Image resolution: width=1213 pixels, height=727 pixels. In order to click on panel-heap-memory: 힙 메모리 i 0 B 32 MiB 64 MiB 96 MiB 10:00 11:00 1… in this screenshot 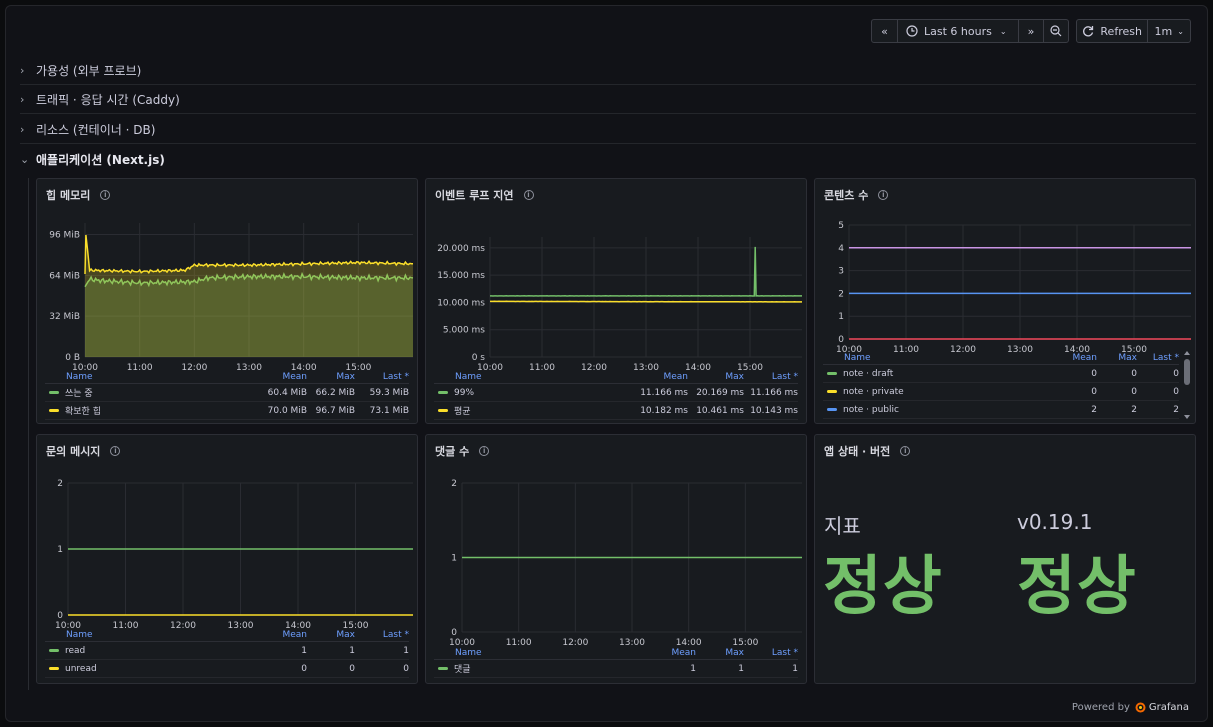, I will do `click(227, 301)`.